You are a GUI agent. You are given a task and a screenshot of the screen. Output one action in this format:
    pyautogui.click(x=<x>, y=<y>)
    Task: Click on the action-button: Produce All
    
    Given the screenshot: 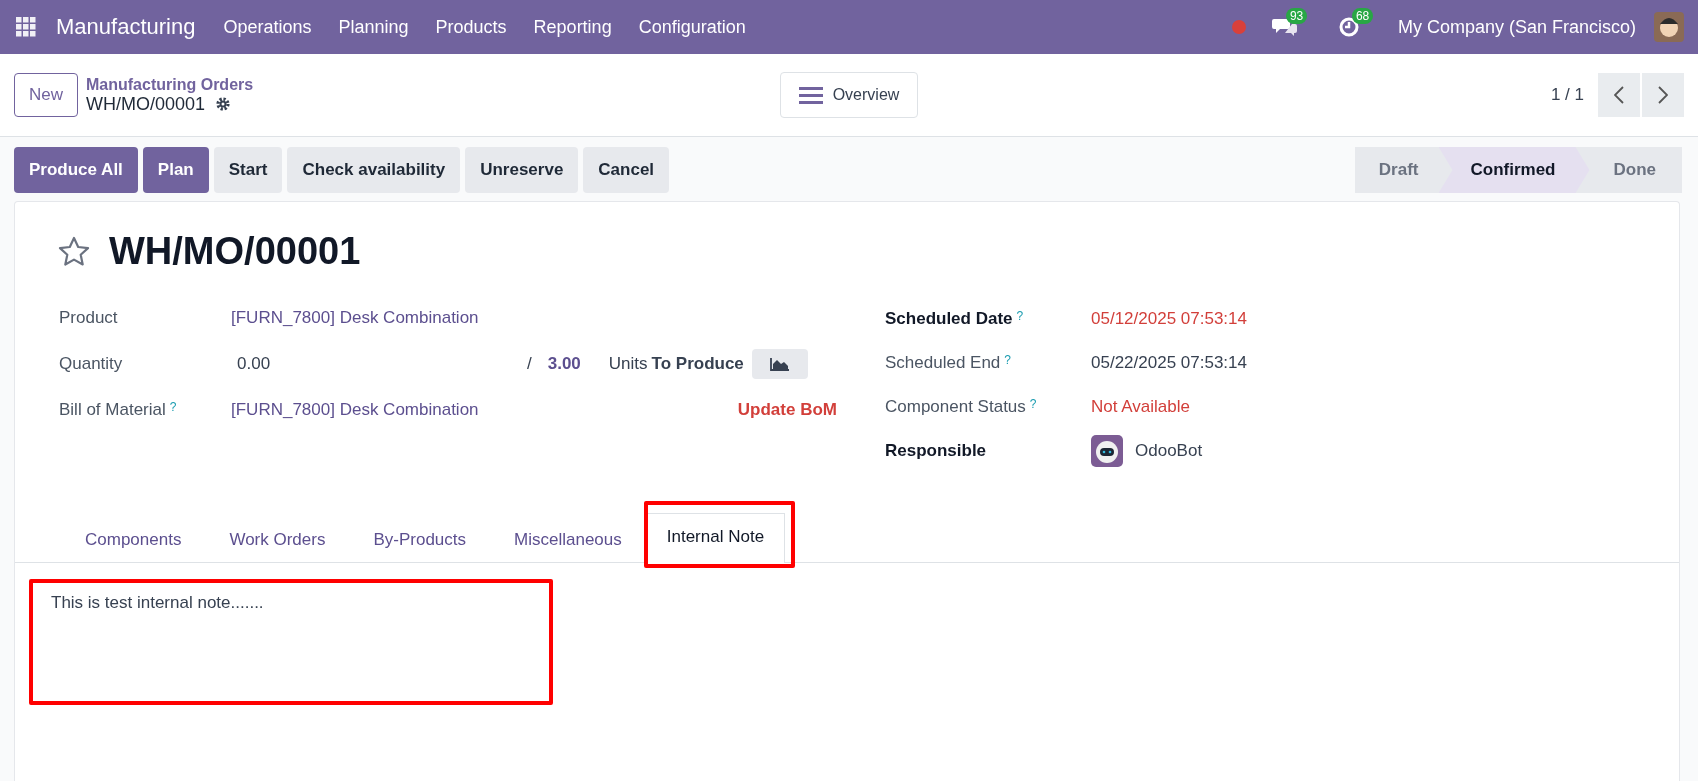 What is the action you would take?
    pyautogui.click(x=76, y=170)
    